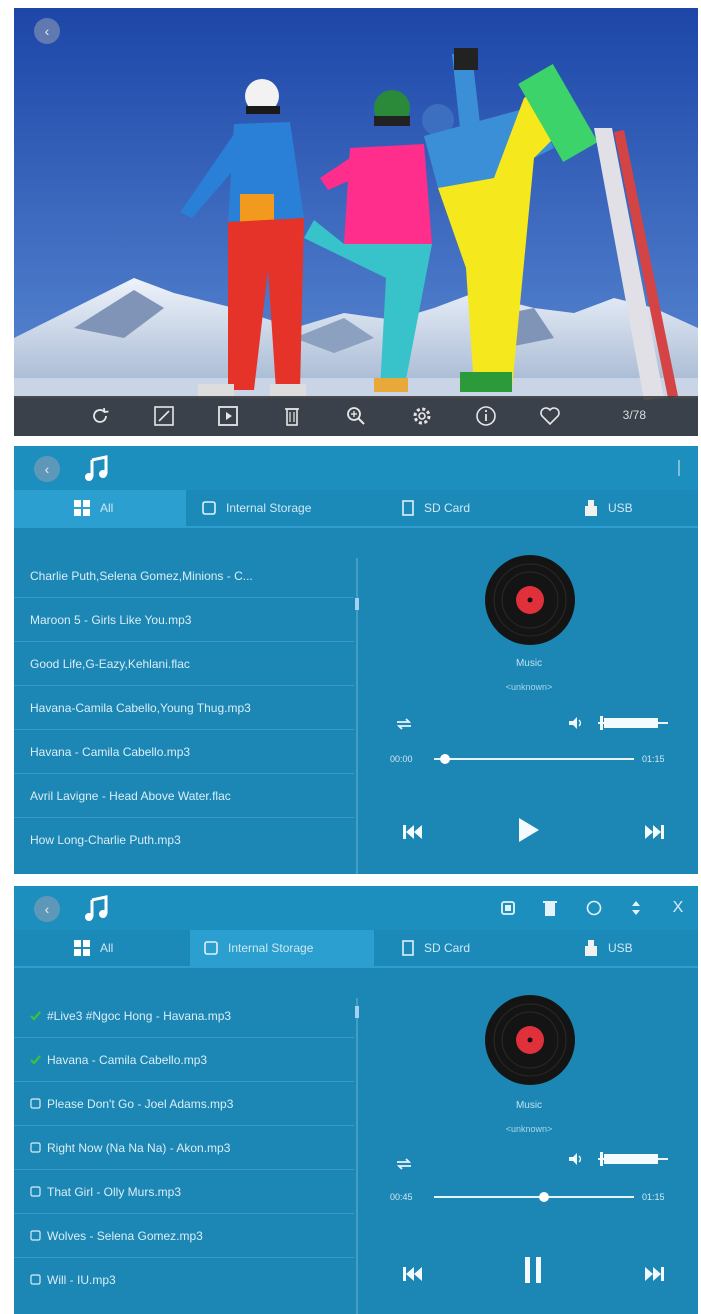 The width and height of the screenshot is (701, 1314). What do you see at coordinates (679, 469) in the screenshot?
I see `overflow-menu-icon` at bounding box center [679, 469].